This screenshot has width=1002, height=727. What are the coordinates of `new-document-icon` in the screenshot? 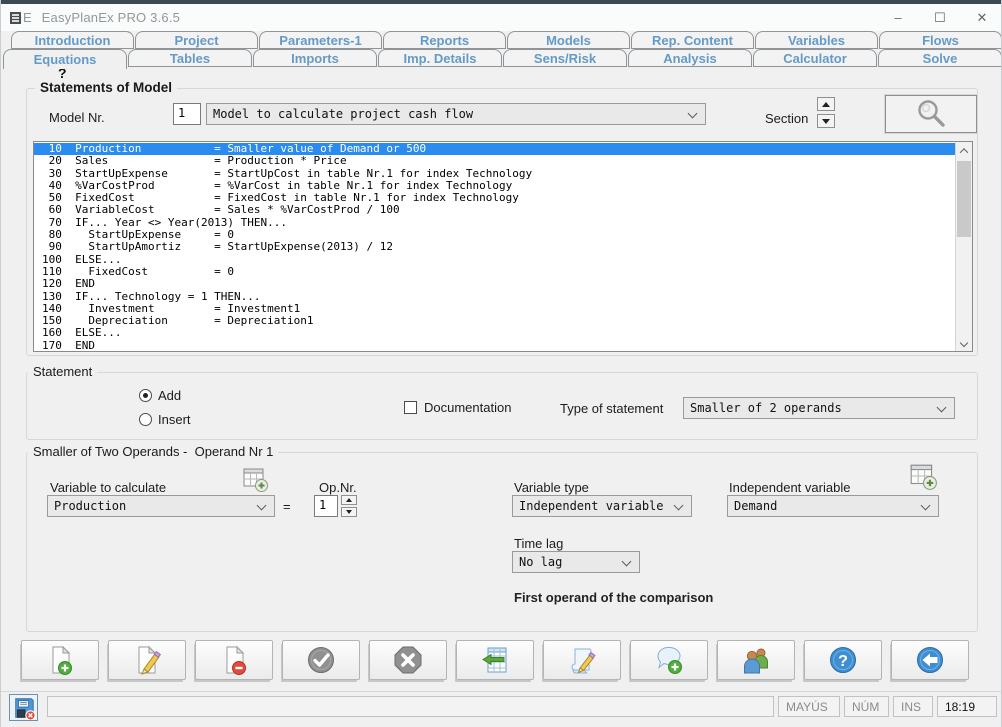 It's located at (62, 660).